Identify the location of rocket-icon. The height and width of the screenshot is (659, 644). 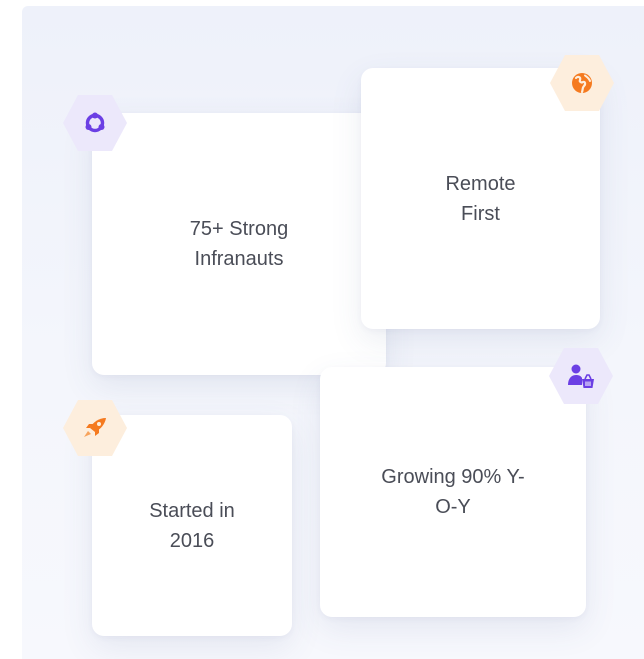
(95, 428).